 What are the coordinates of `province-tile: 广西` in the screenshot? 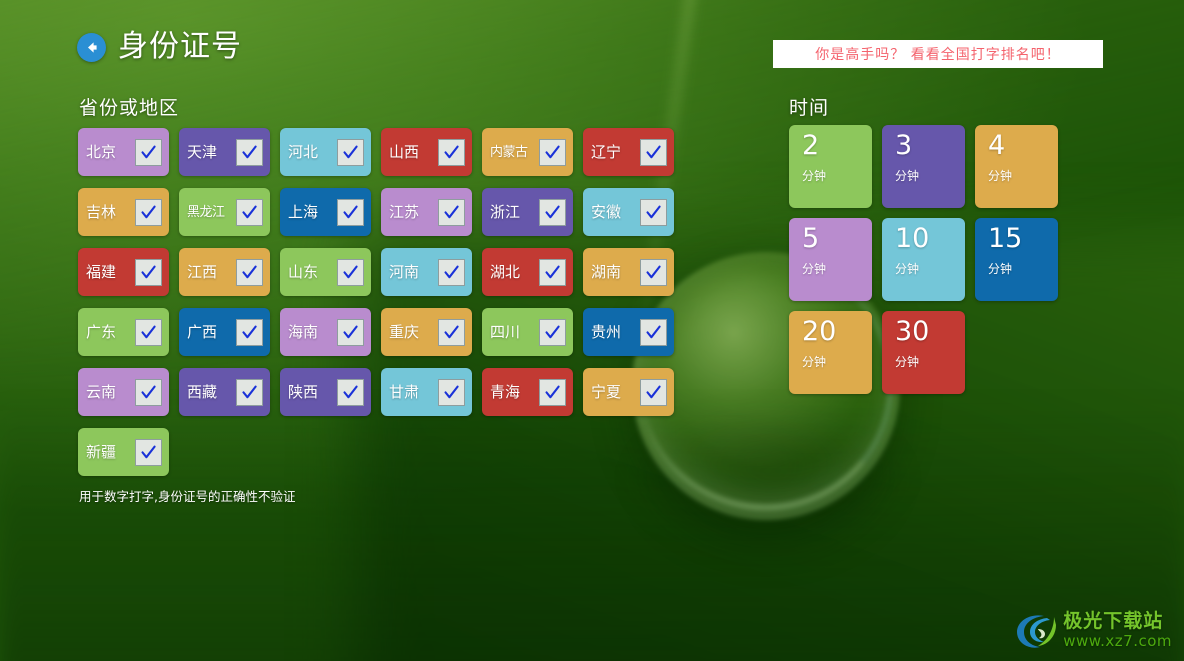 It's located at (224, 332).